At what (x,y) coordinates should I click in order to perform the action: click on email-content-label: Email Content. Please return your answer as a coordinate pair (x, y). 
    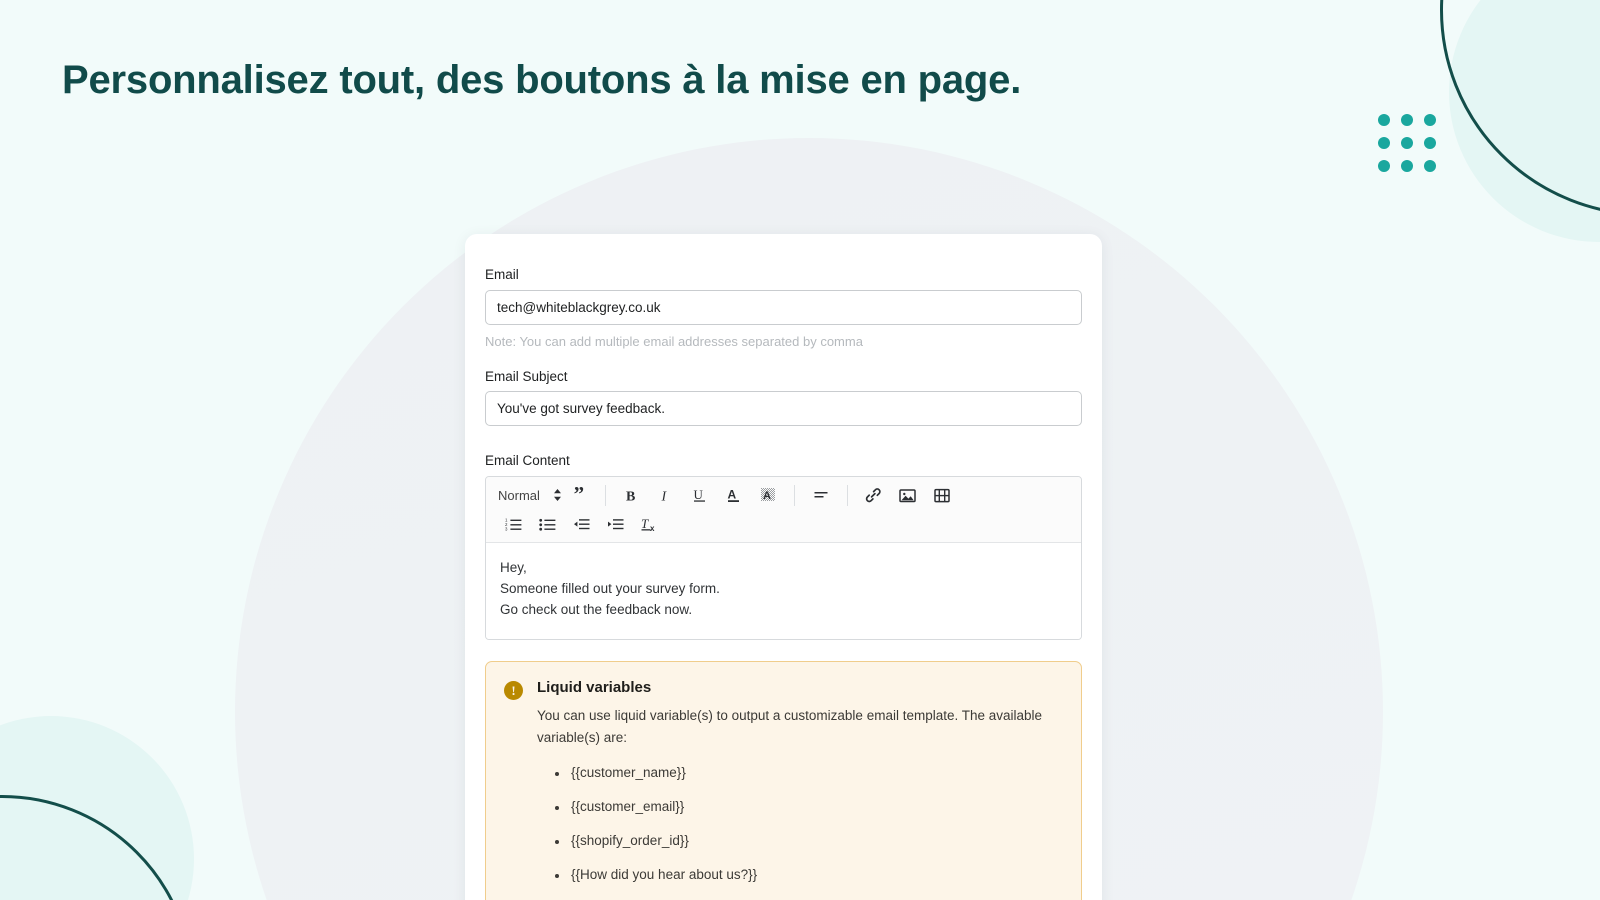
    Looking at the image, I should click on (527, 461).